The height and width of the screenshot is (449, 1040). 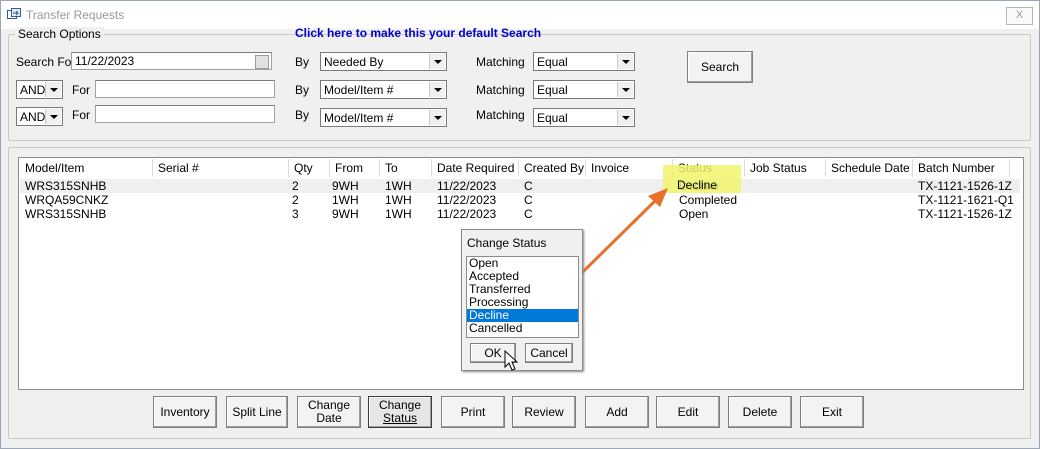 What do you see at coordinates (507, 243) in the screenshot?
I see `dialog-title: Change Status` at bounding box center [507, 243].